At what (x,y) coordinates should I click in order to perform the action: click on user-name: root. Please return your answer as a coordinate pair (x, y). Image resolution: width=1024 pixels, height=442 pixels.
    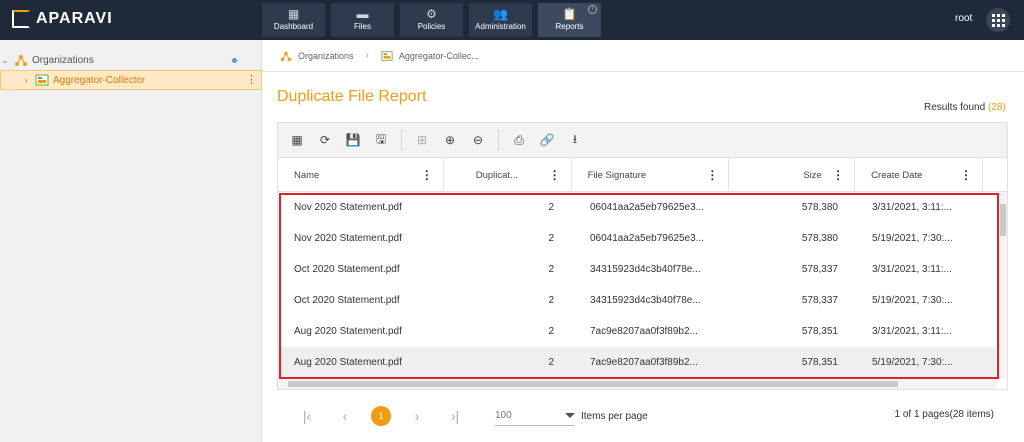
    Looking at the image, I should click on (963, 18).